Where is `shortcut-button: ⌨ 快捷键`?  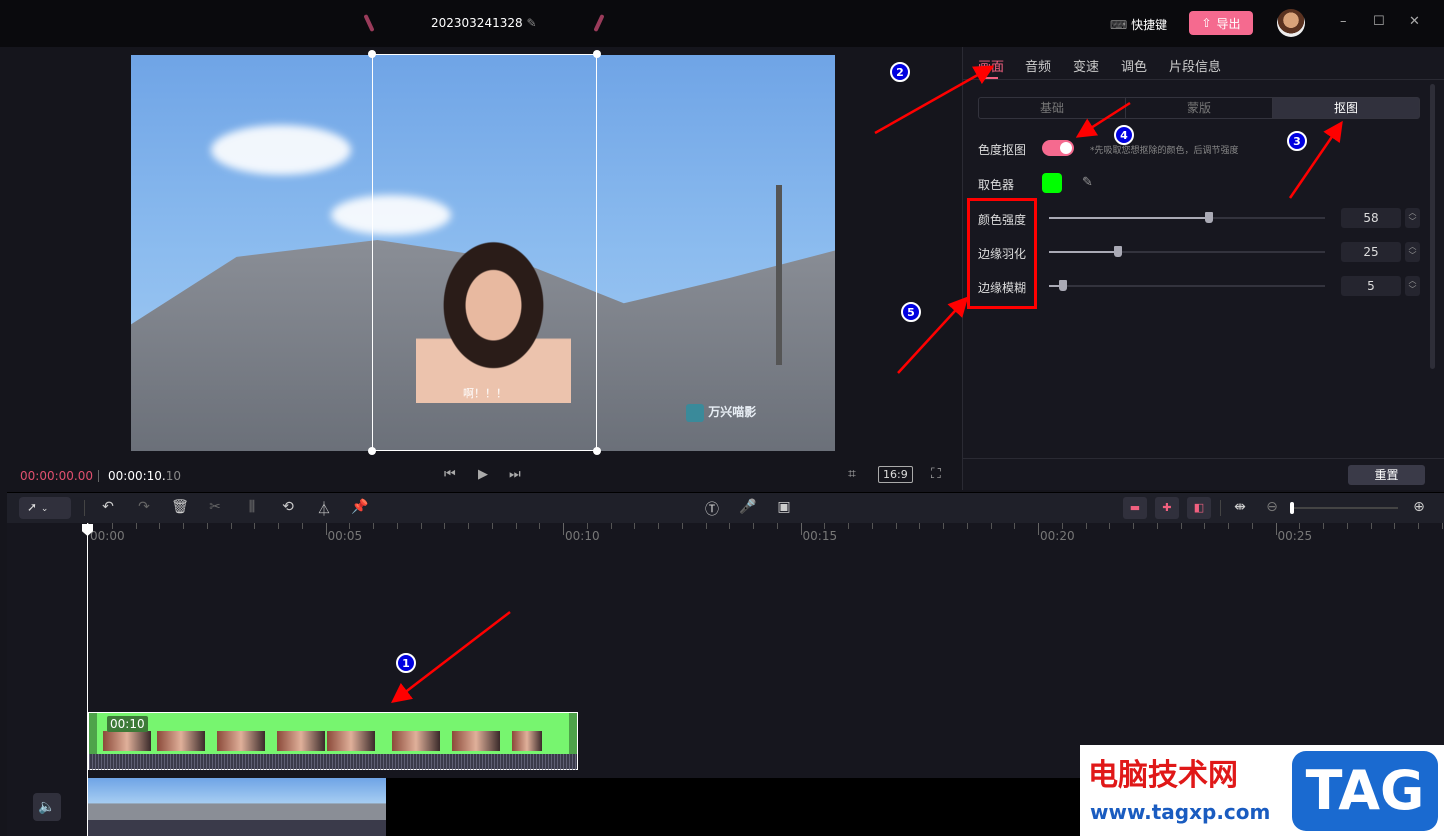
shortcut-button: ⌨ 快捷键 is located at coordinates (1138, 24).